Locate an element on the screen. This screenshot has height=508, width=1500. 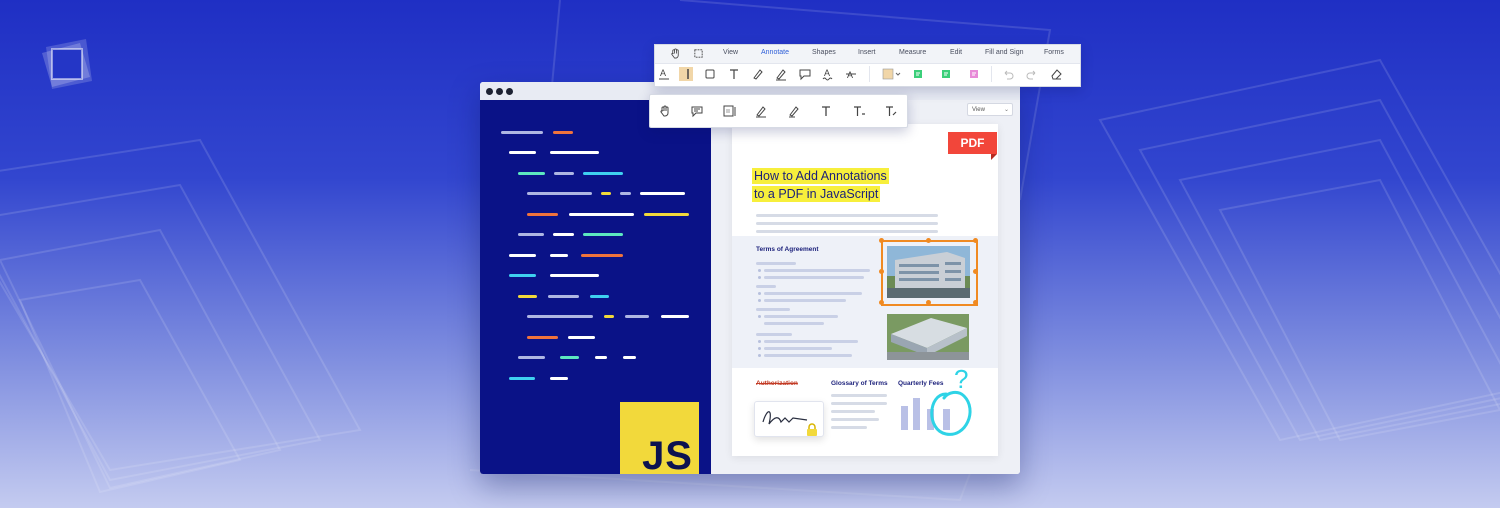
terms-section: Terms of Agreement is located at coordinates (865, 302).